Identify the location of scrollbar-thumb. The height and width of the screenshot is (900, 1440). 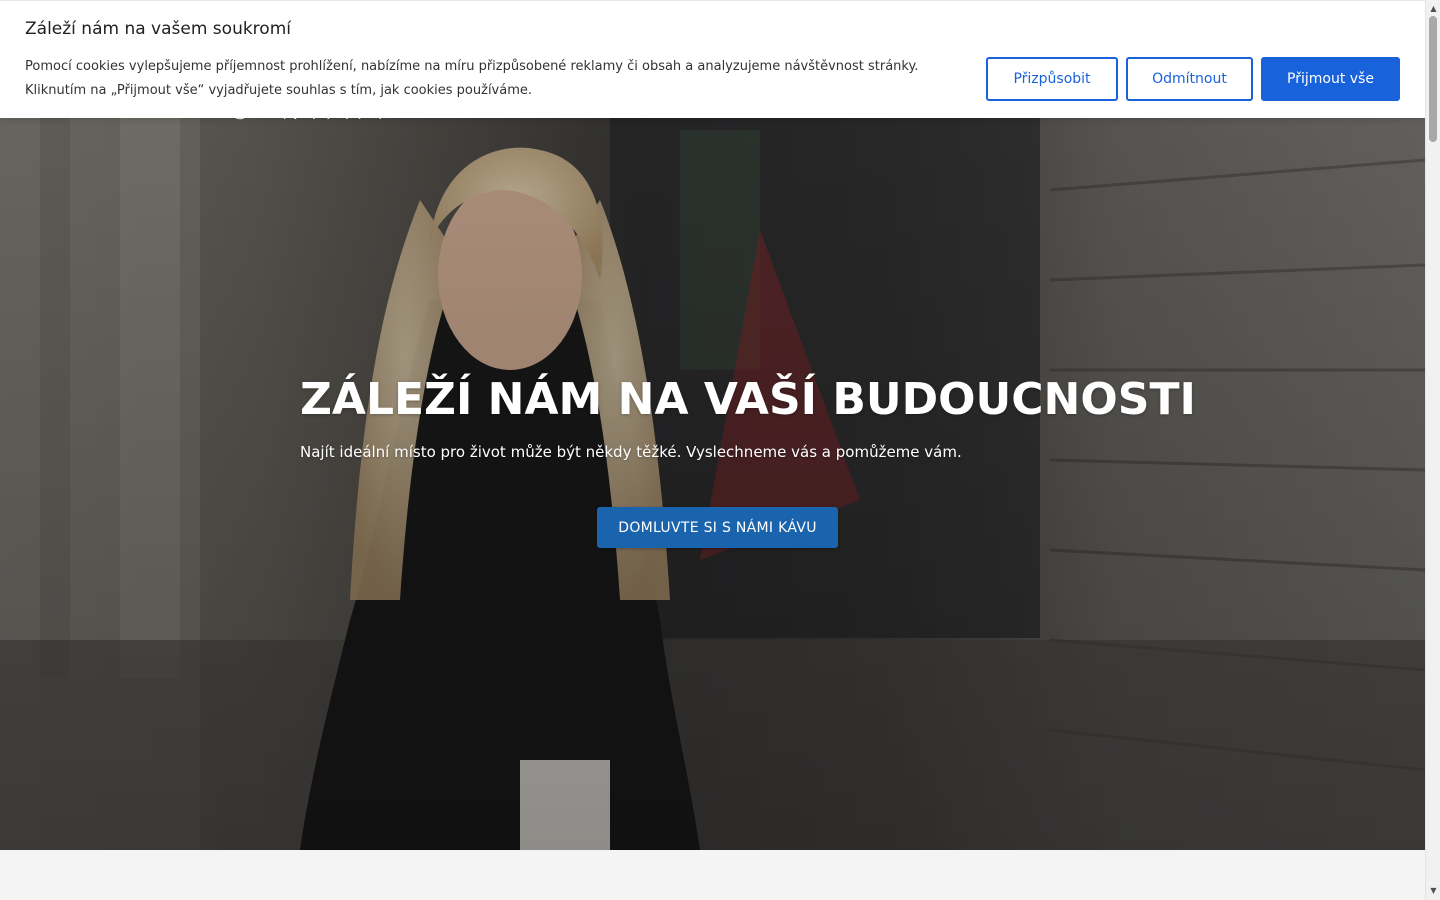
(1433, 79).